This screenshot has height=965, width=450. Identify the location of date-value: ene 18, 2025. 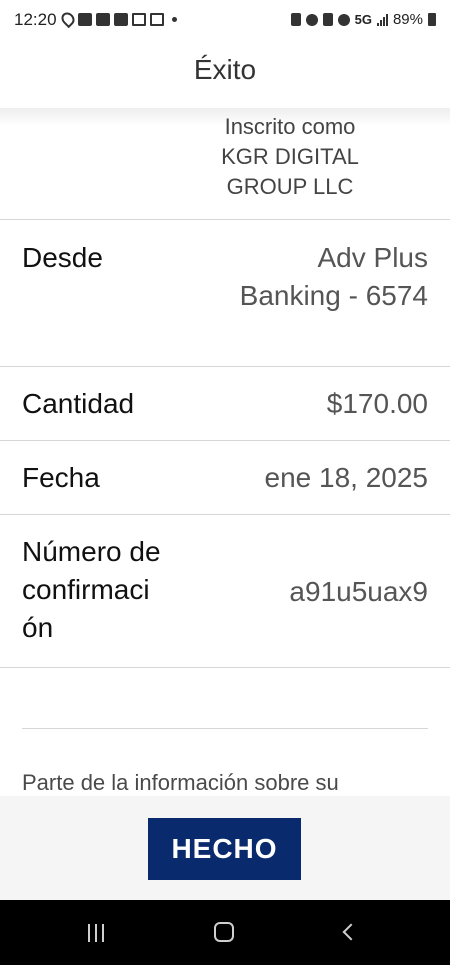
(346, 477).